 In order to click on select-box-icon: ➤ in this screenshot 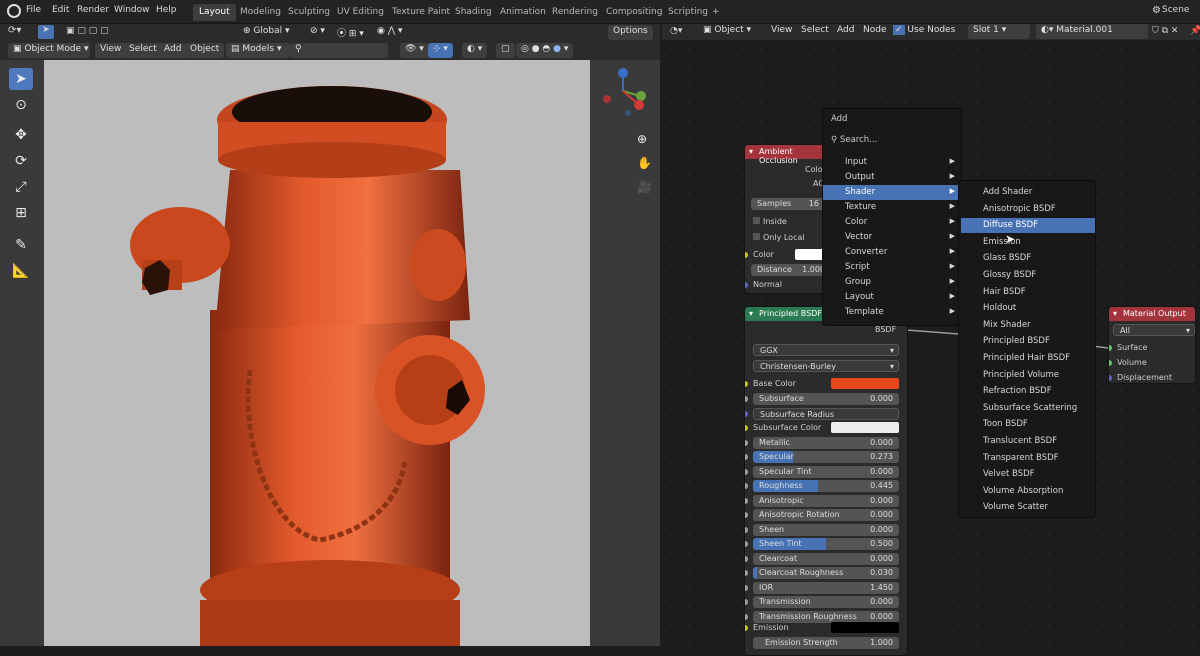, I will do `click(21, 79)`.